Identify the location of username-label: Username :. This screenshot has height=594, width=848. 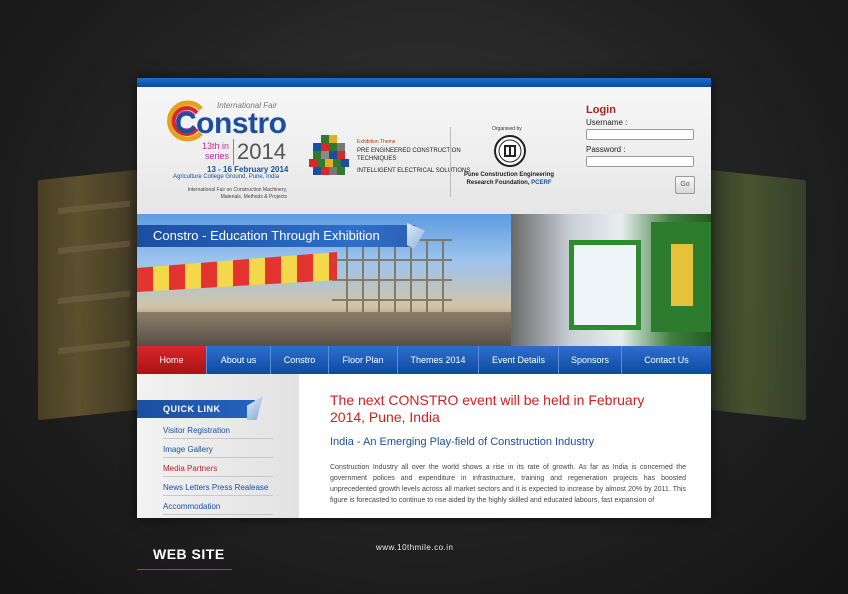
(607, 122).